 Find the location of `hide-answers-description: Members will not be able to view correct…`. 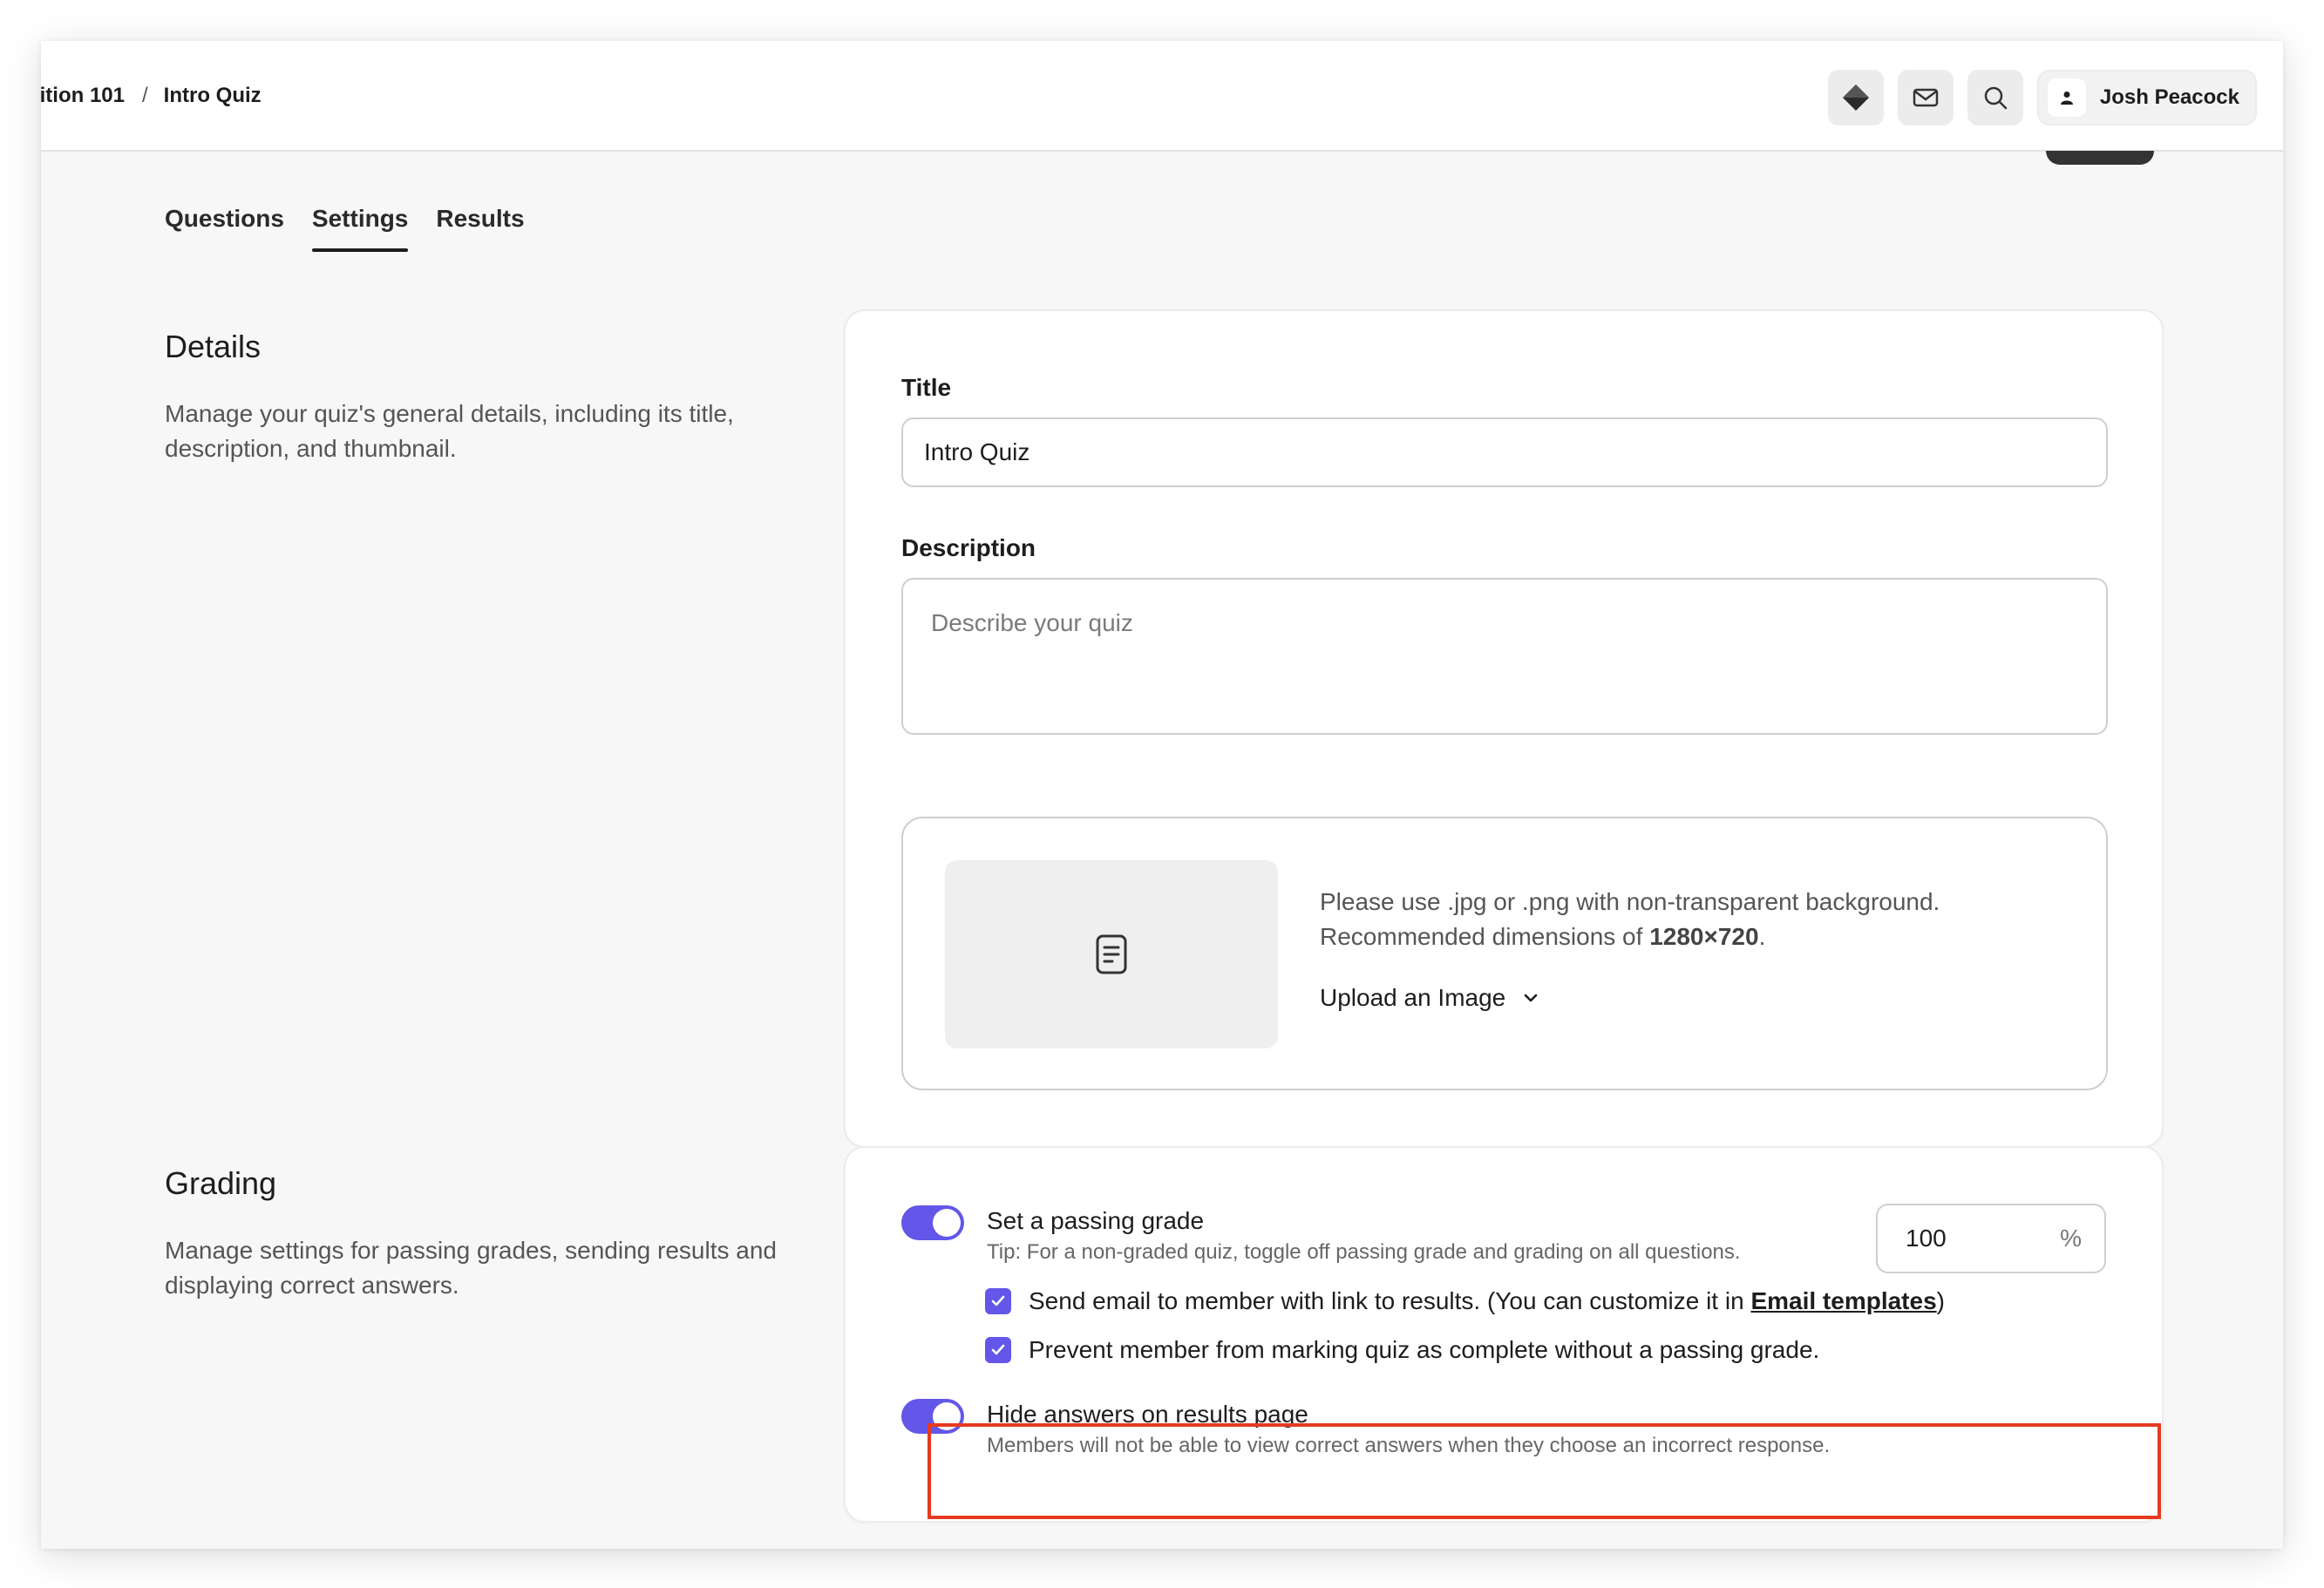

hide-answers-description: Members will not be able to view correct… is located at coordinates (1409, 1445).